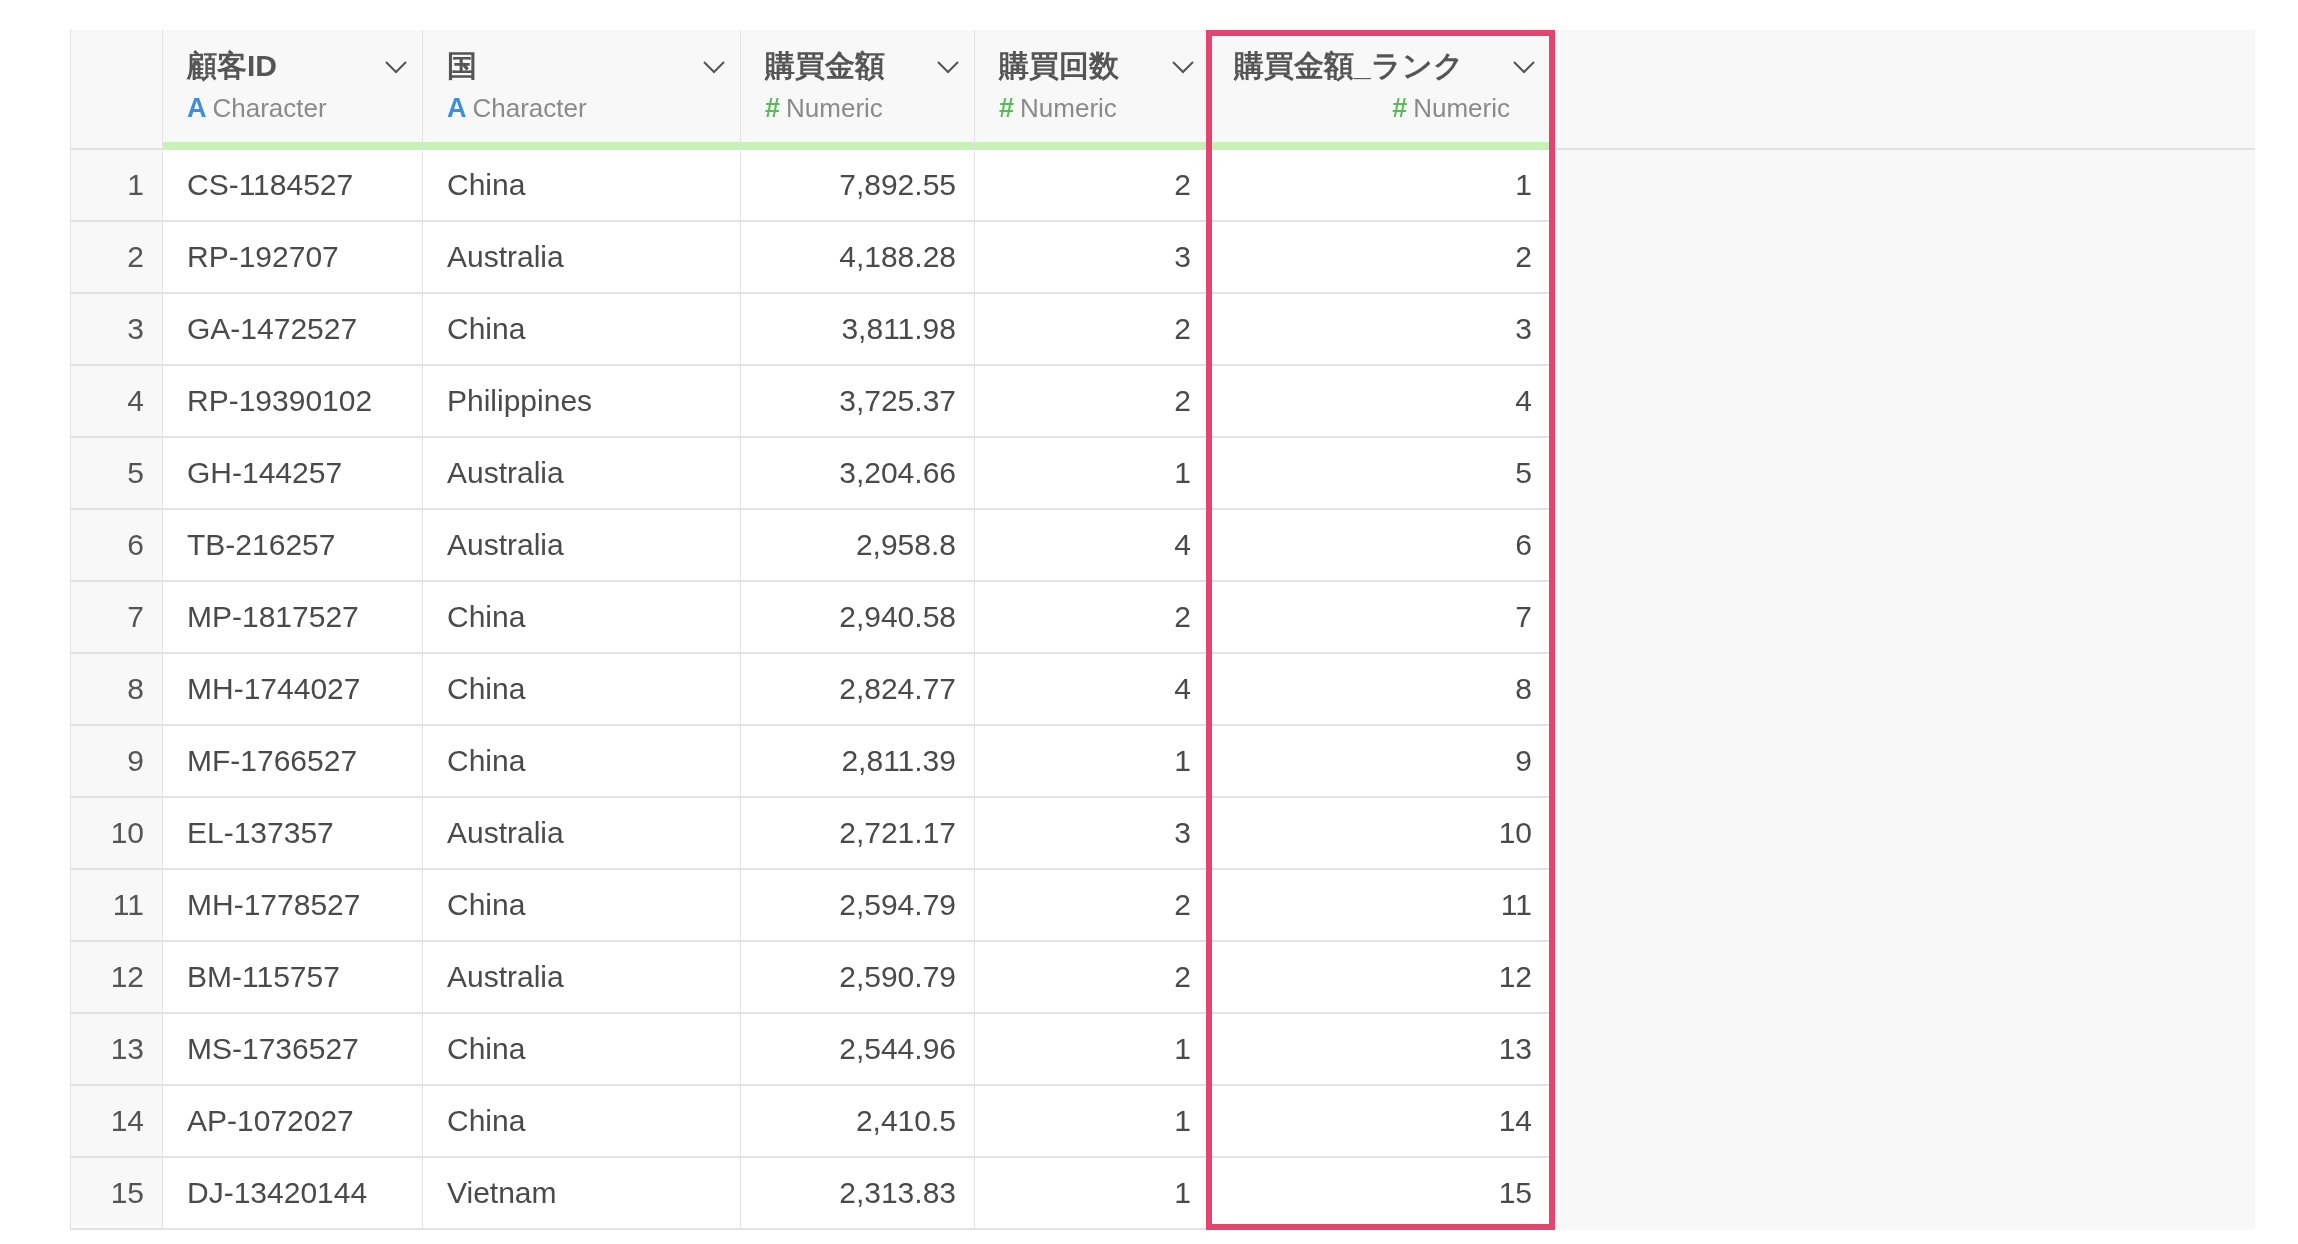 Image resolution: width=2298 pixels, height=1244 pixels. What do you see at coordinates (116, 978) in the screenshot?
I see `row-number: 12` at bounding box center [116, 978].